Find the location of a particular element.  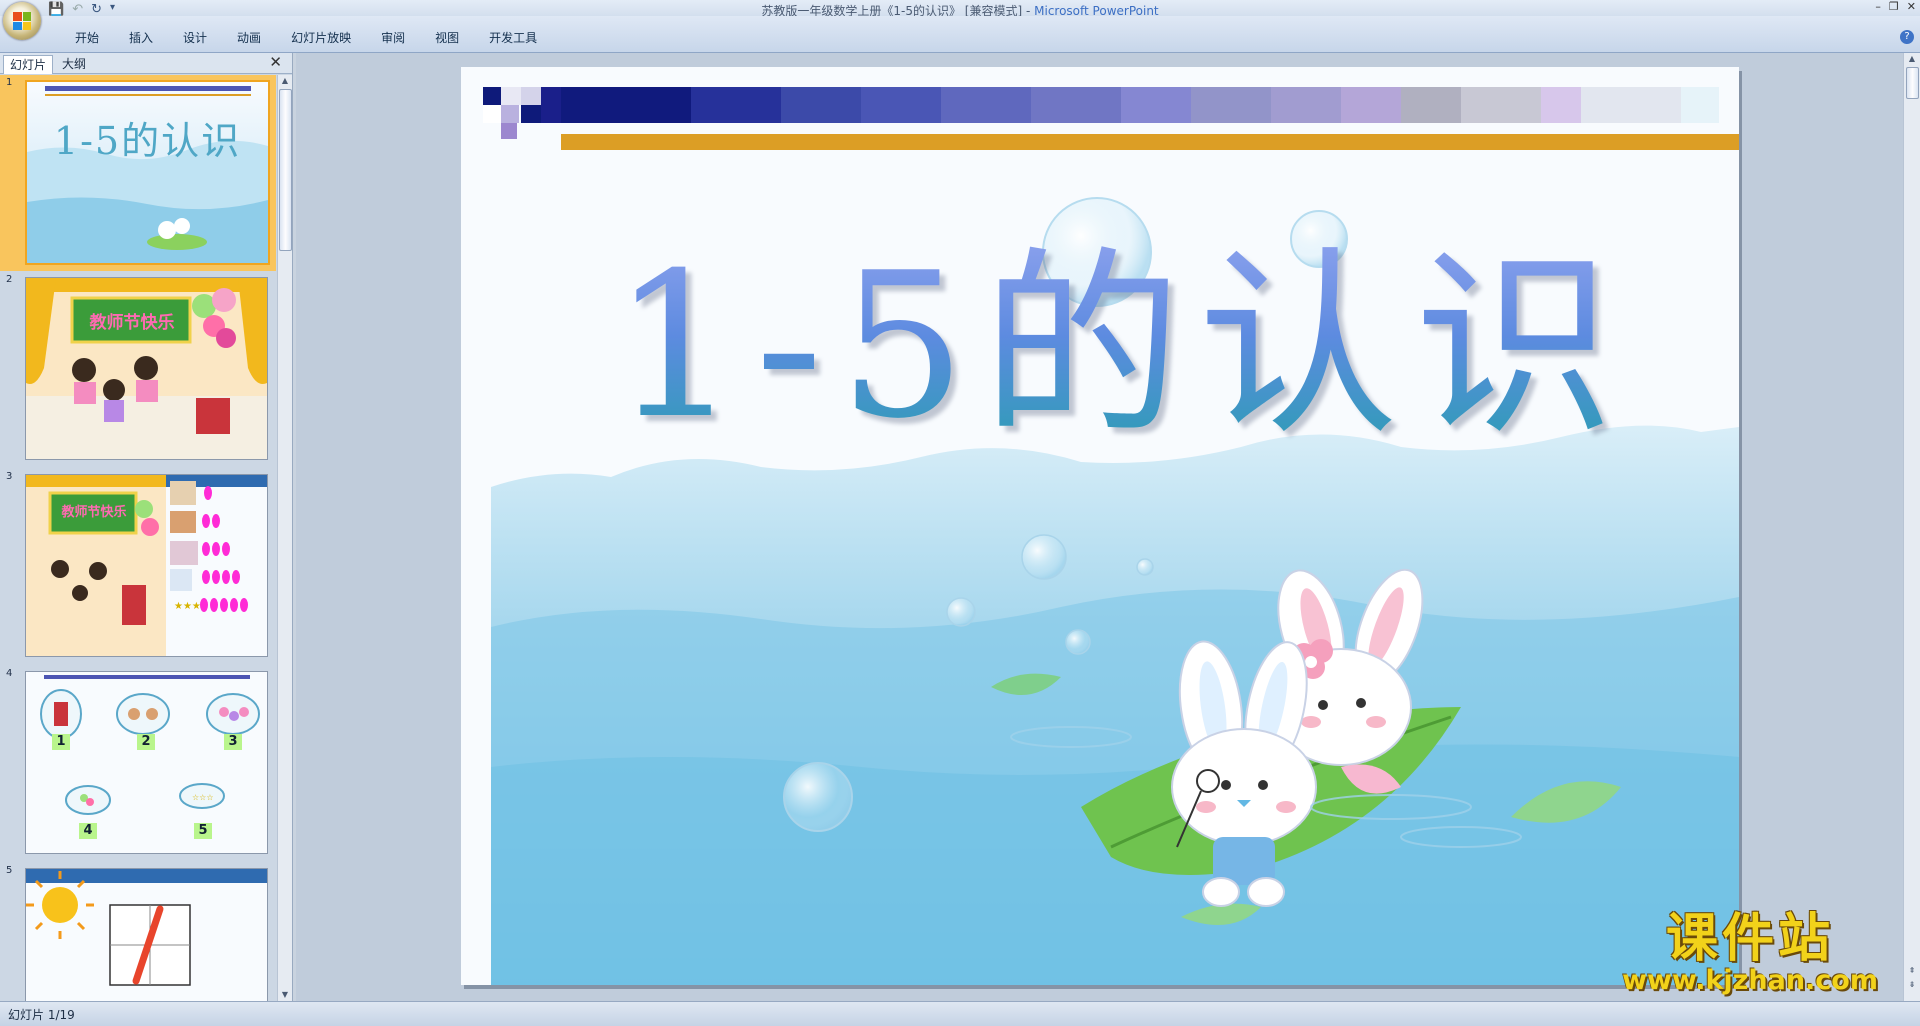

thumbnail-row-2: 2 教师节快乐 is located at coordinates (138, 370).